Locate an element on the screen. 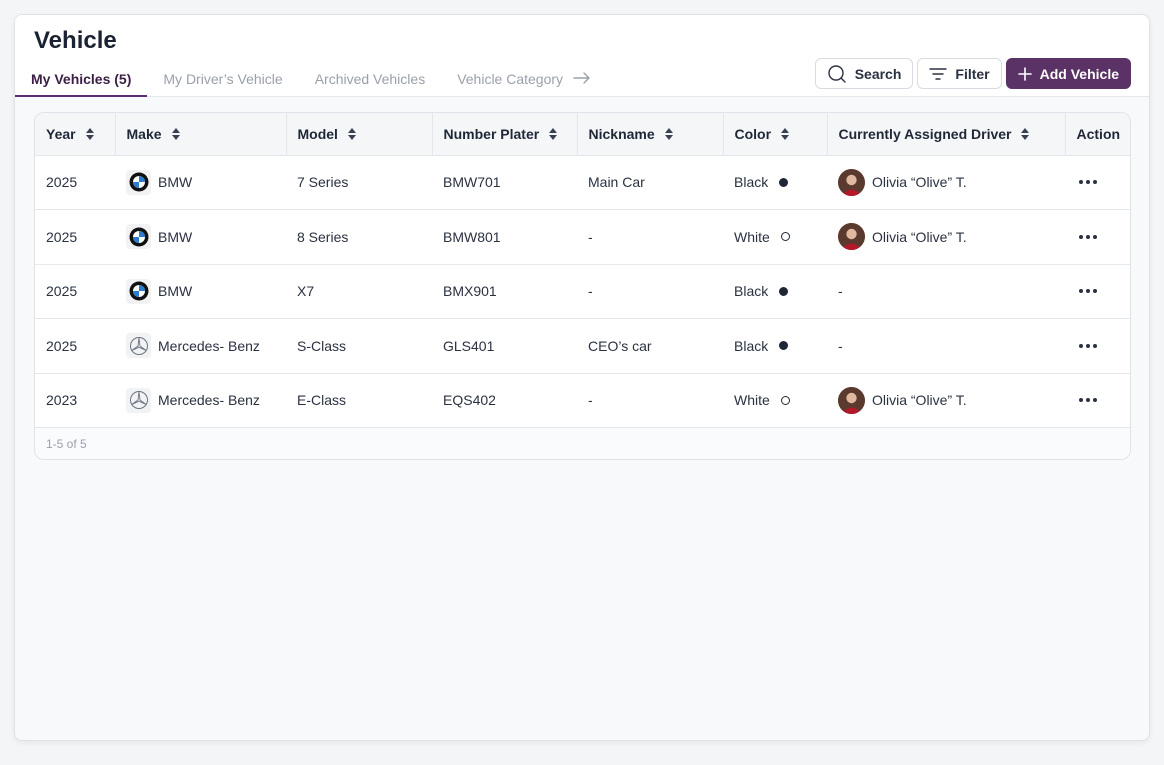  tab-my-drivers-vehicle: My Driver’s Vehicle is located at coordinates (222, 82).